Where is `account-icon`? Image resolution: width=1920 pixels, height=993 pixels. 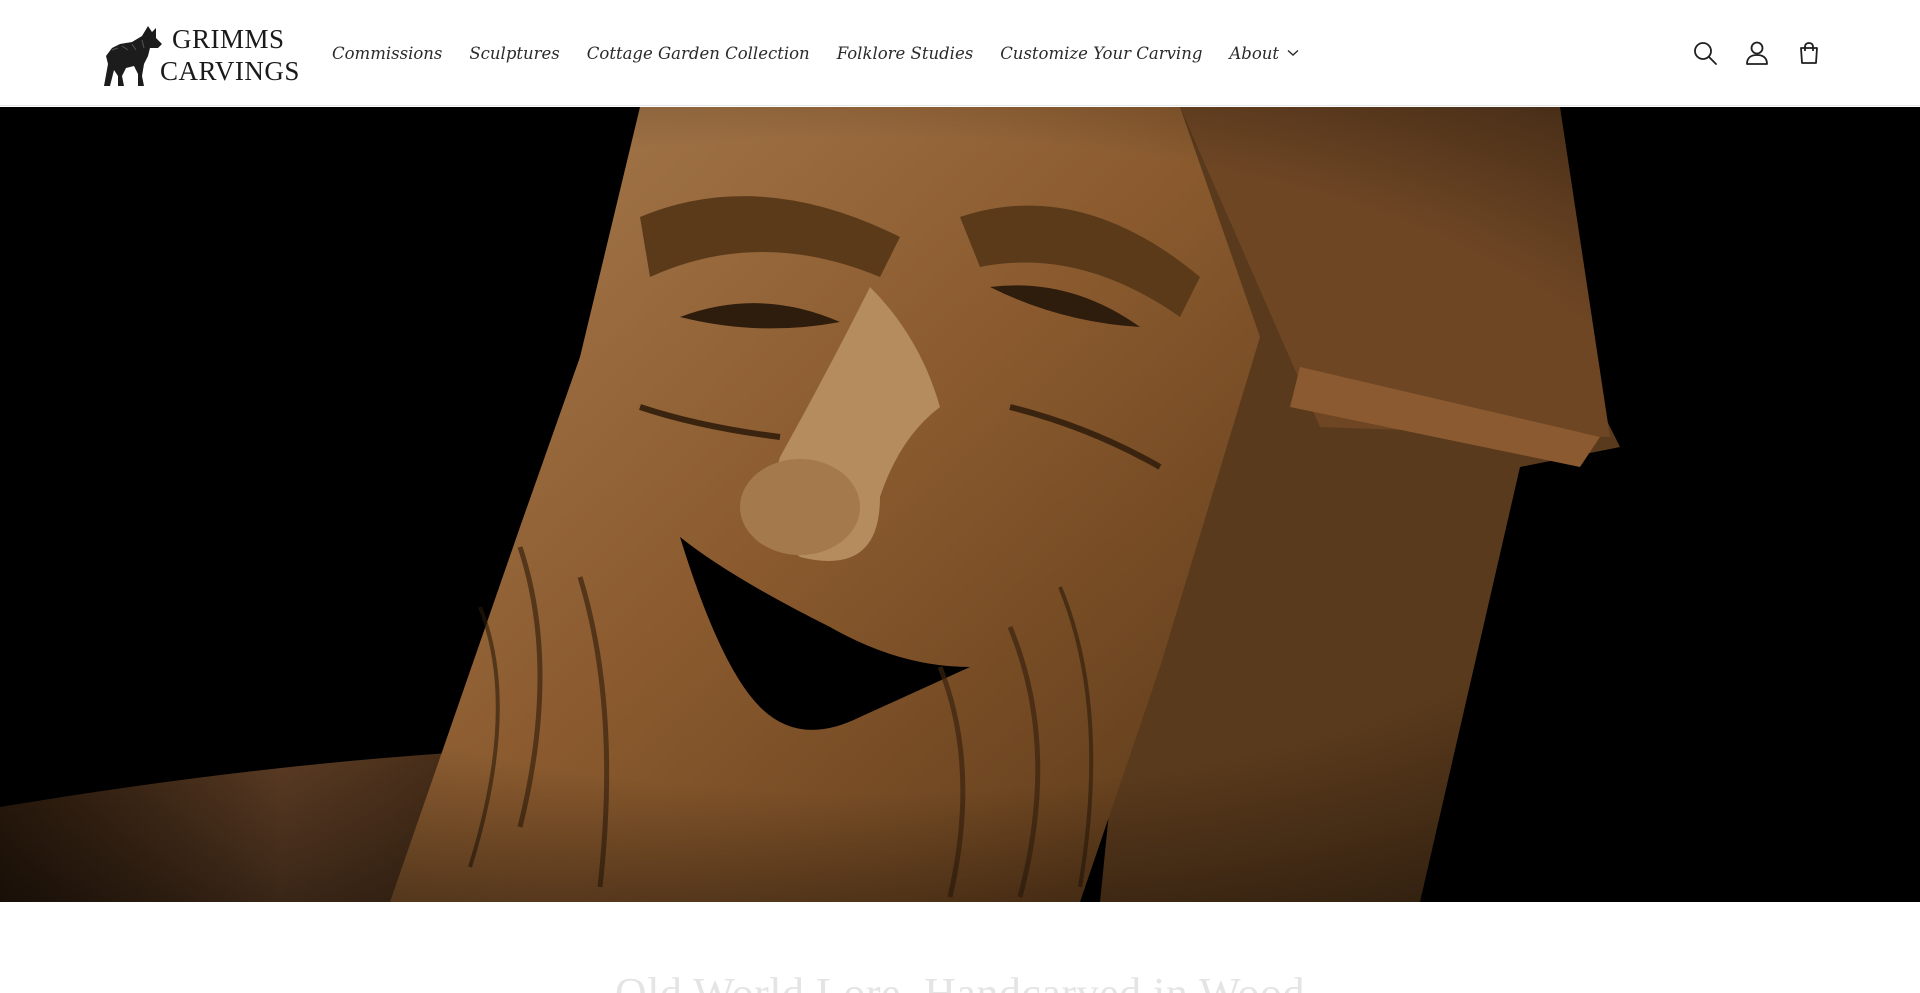
account-icon is located at coordinates (1757, 53).